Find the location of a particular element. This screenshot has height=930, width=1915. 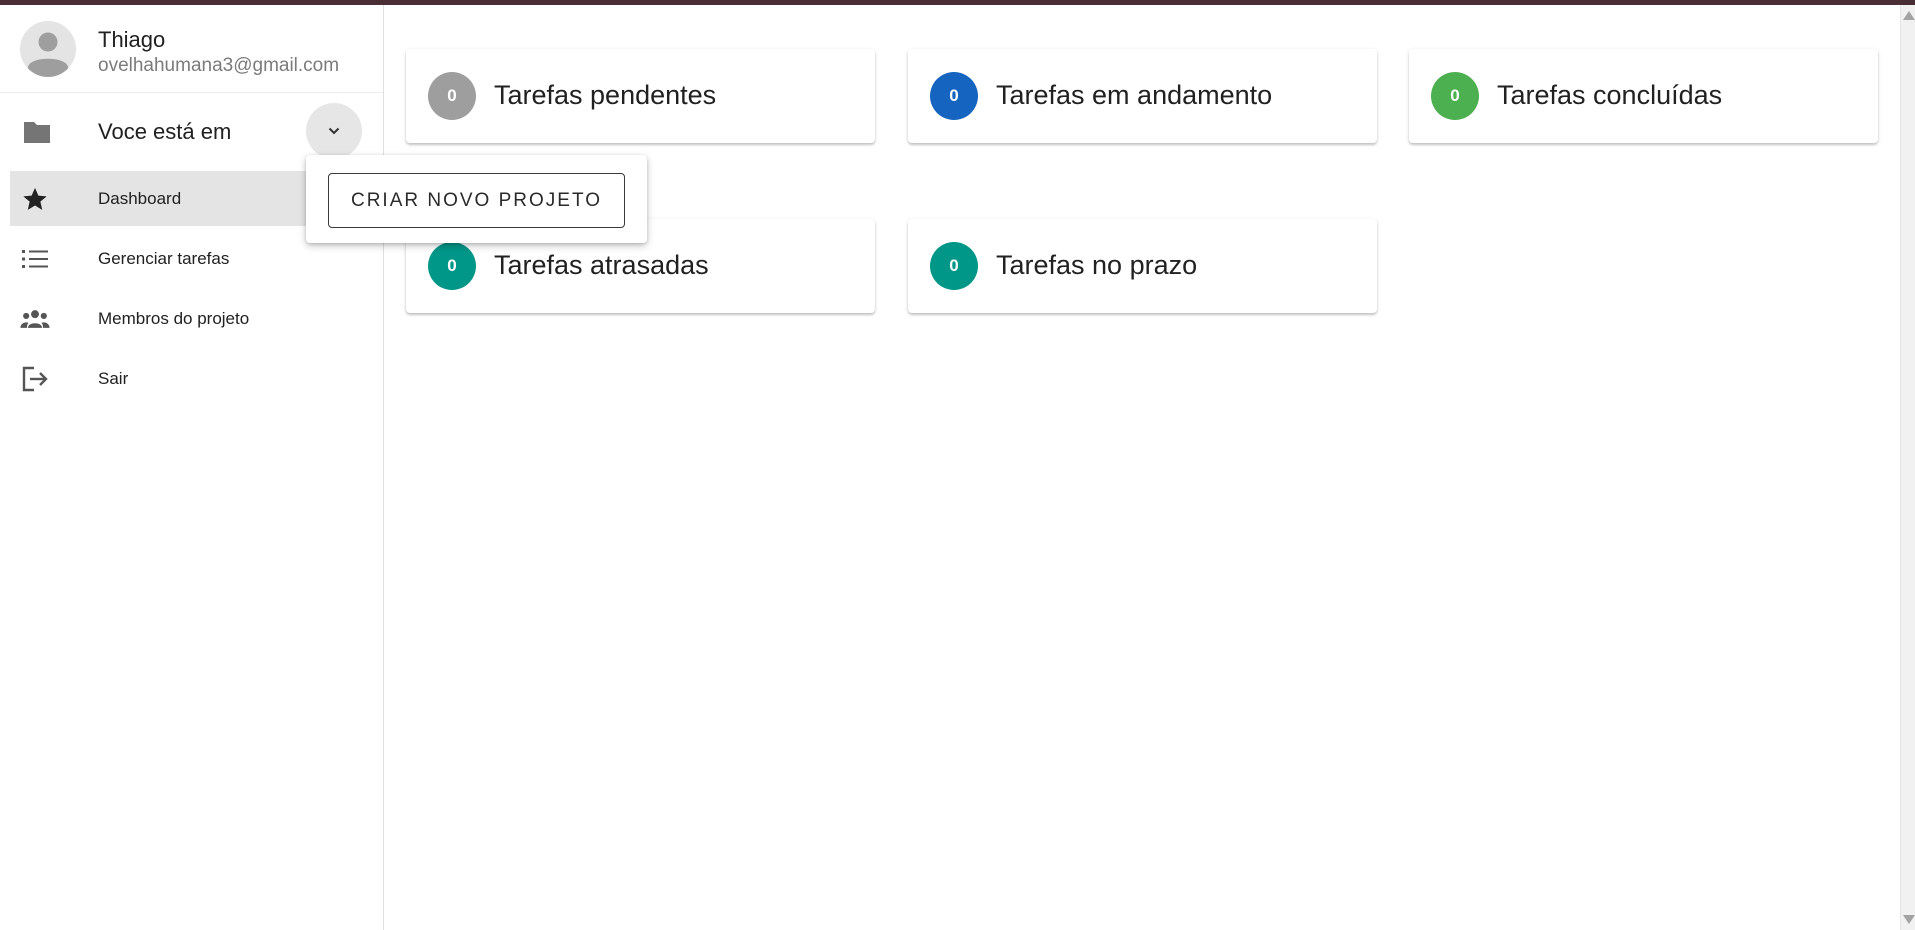

vertical-scrollbar is located at coordinates (1907, 467).